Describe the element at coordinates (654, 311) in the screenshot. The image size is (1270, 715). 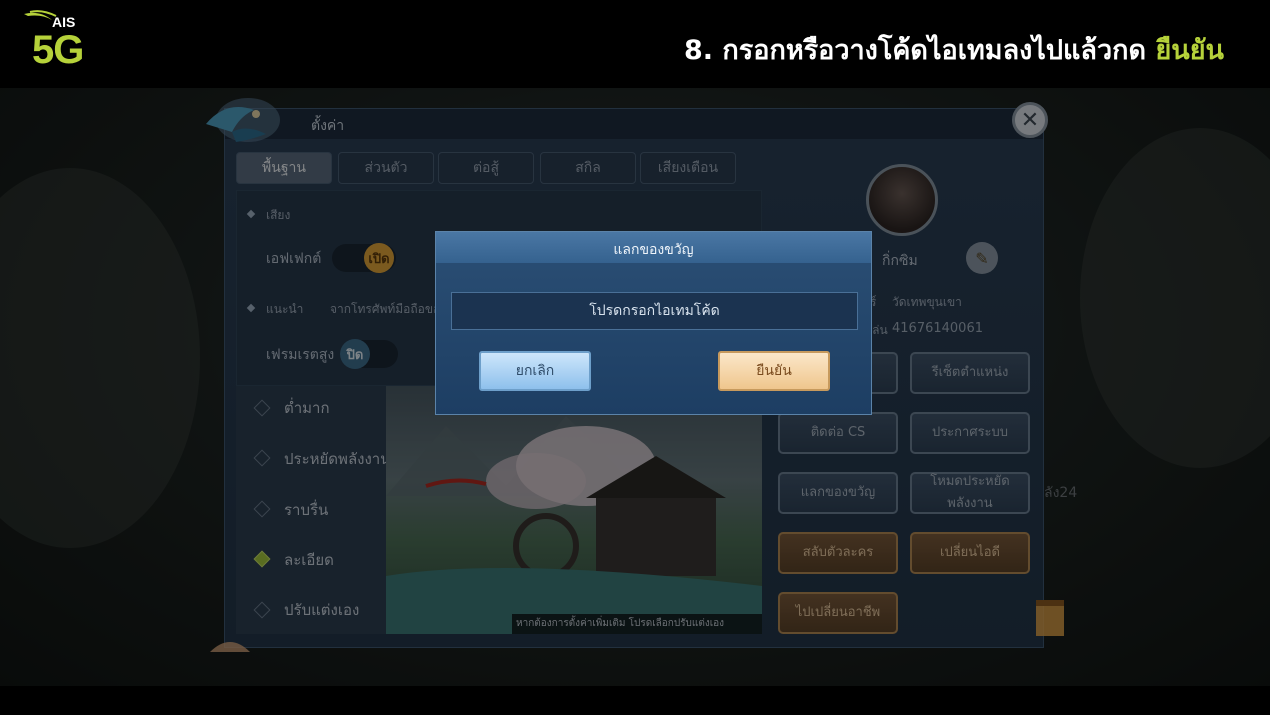
I see `item-code-input` at that location.